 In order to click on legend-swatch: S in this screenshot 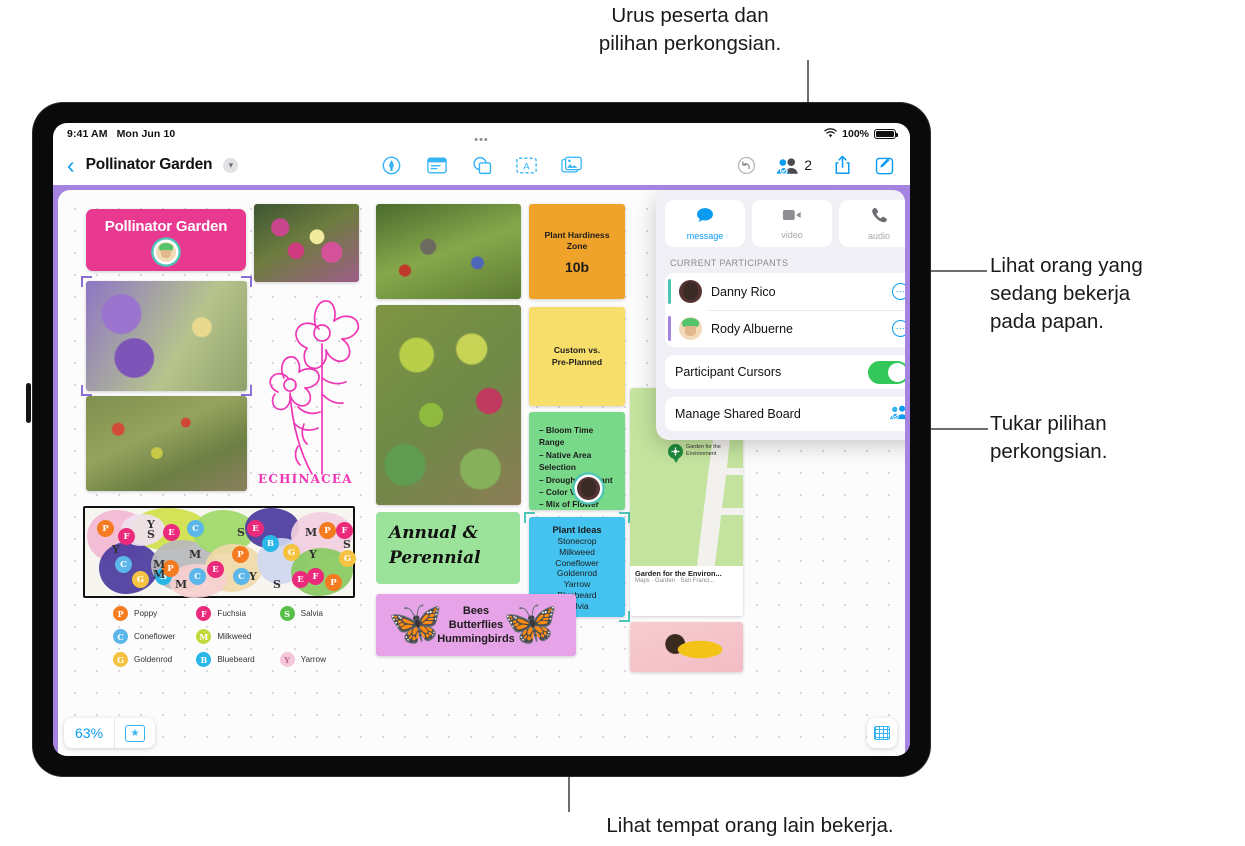, I will do `click(287, 613)`.